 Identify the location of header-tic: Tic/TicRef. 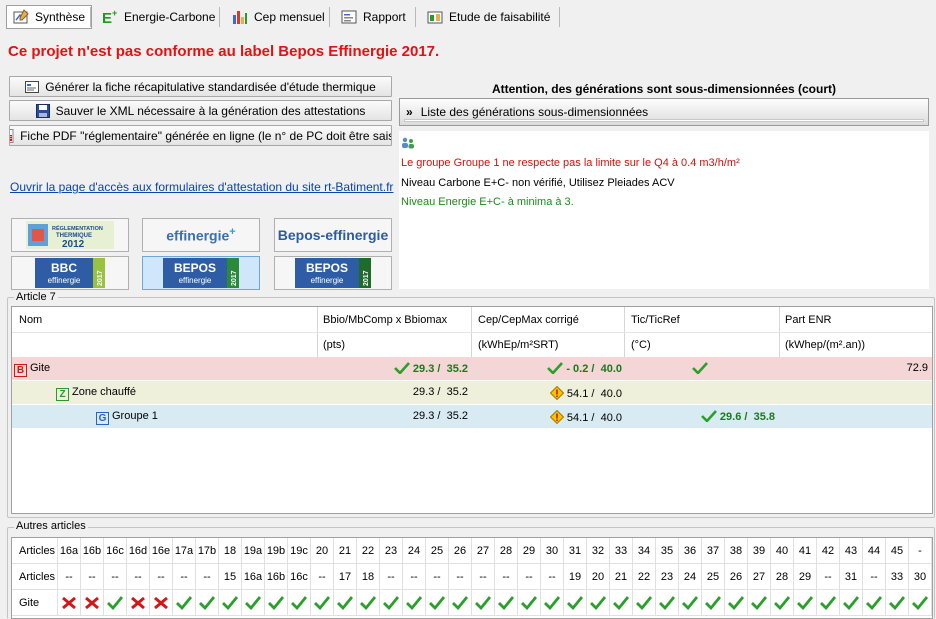
(655, 320).